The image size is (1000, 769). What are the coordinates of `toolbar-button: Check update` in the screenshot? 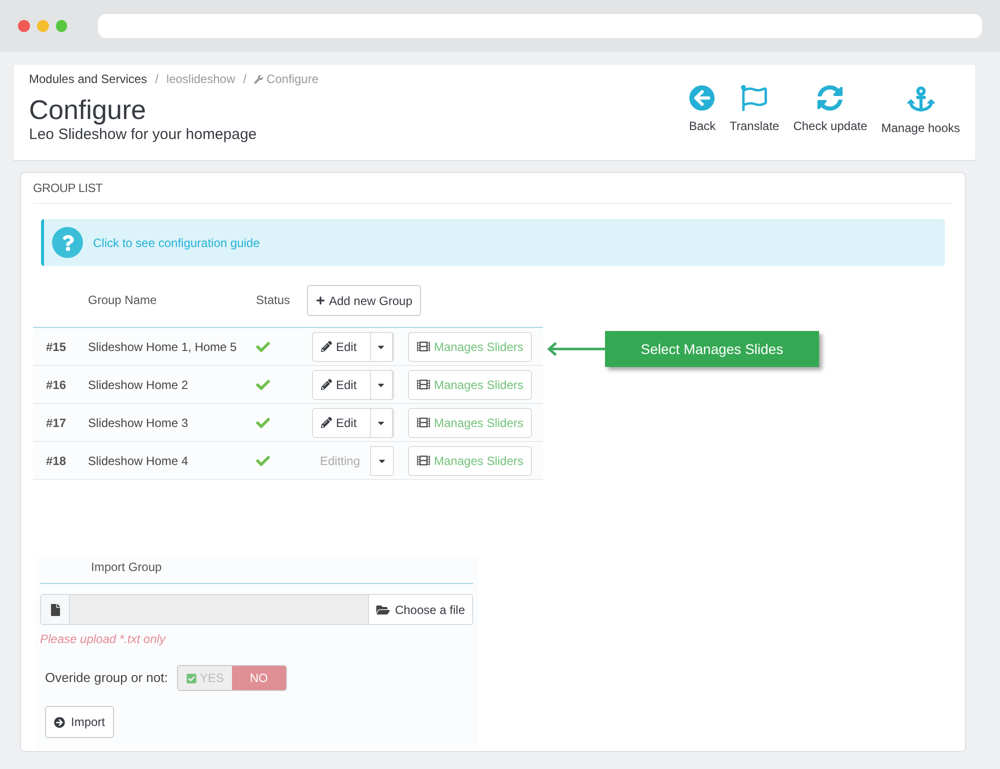 It's located at (830, 110).